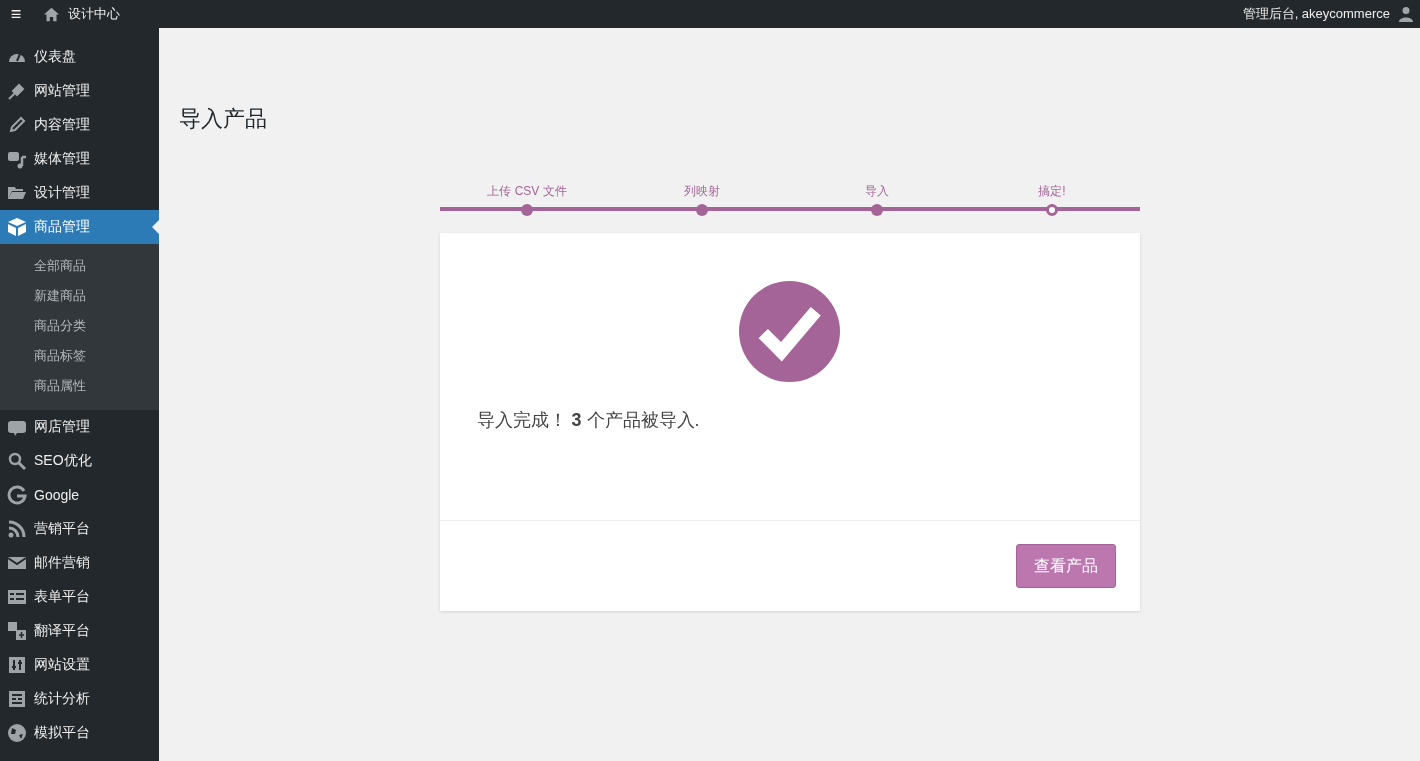 Image resolution: width=1420 pixels, height=761 pixels. I want to click on home-icon, so click(51, 14).